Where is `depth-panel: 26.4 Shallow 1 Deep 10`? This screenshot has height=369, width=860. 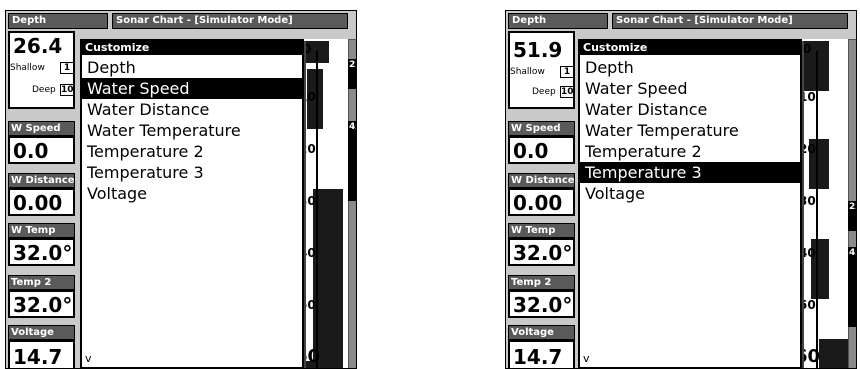
depth-panel: 26.4 Shallow 1 Deep 10 is located at coordinates (41, 70).